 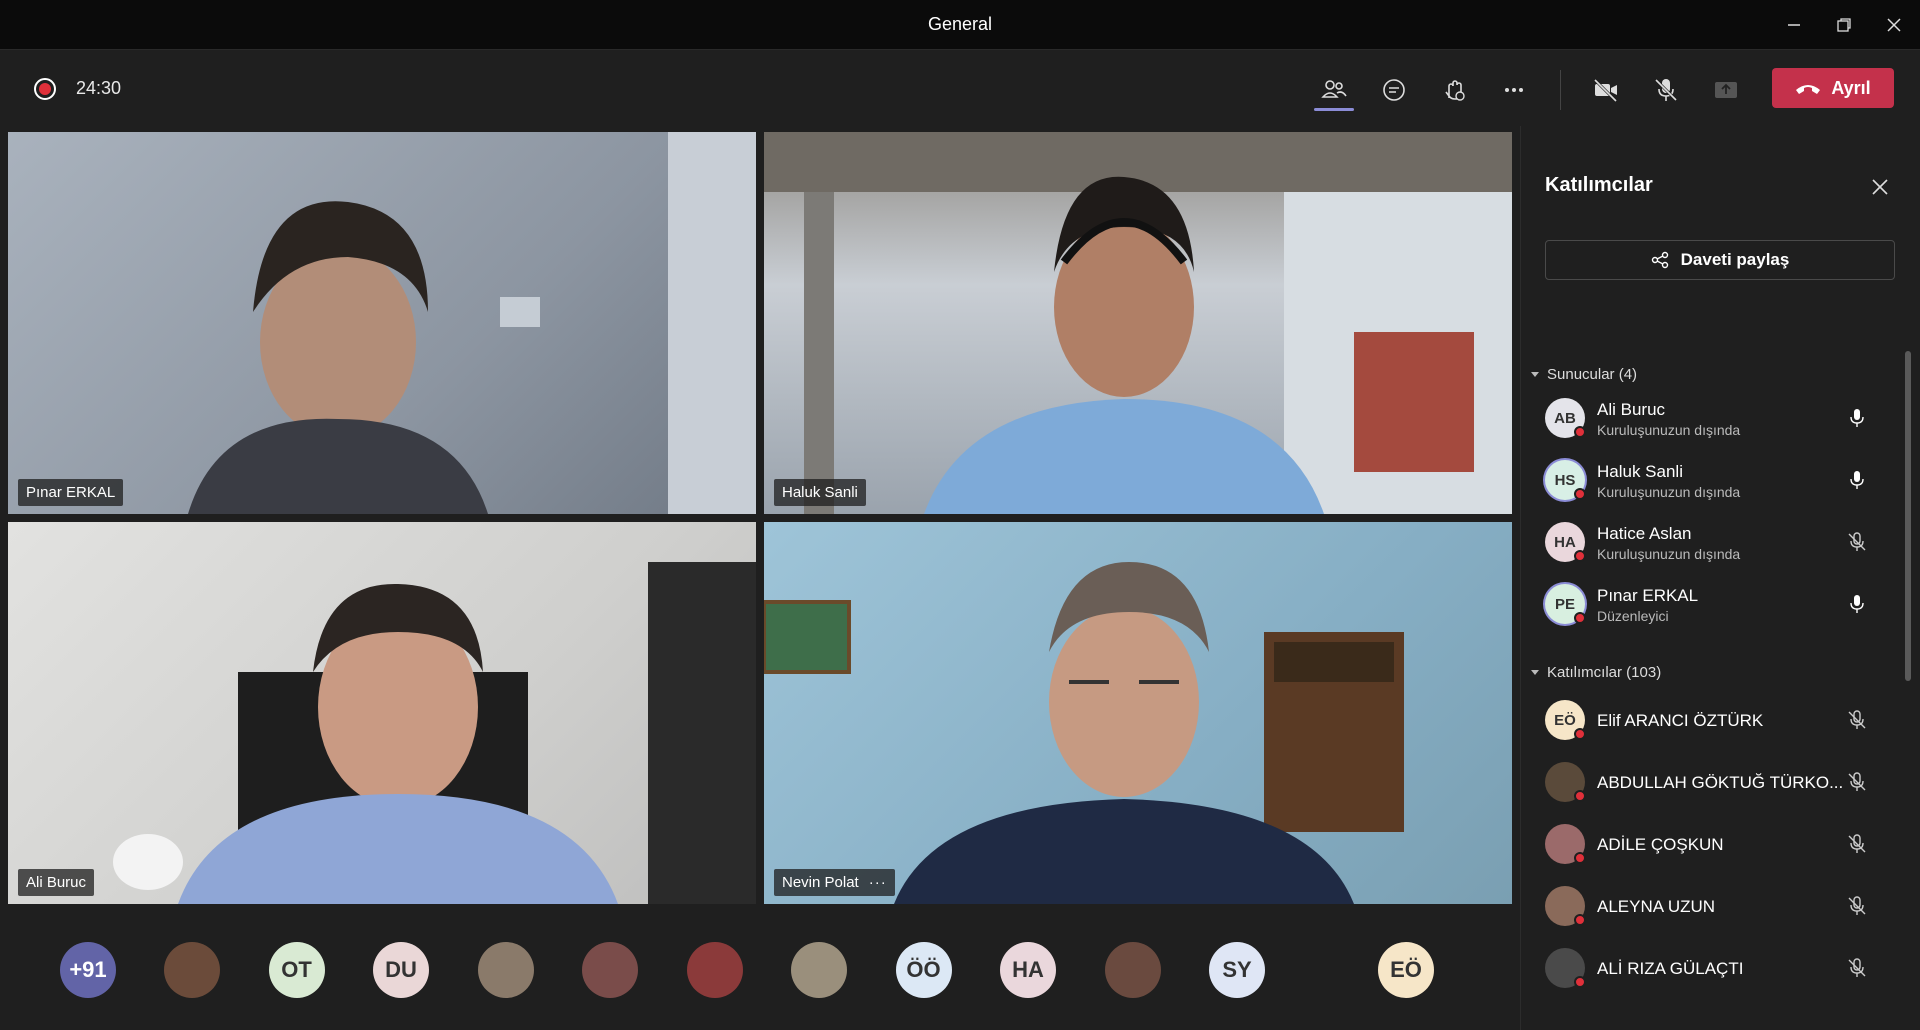 What do you see at coordinates (1028, 970) in the screenshot?
I see `strip-avatar: HA` at bounding box center [1028, 970].